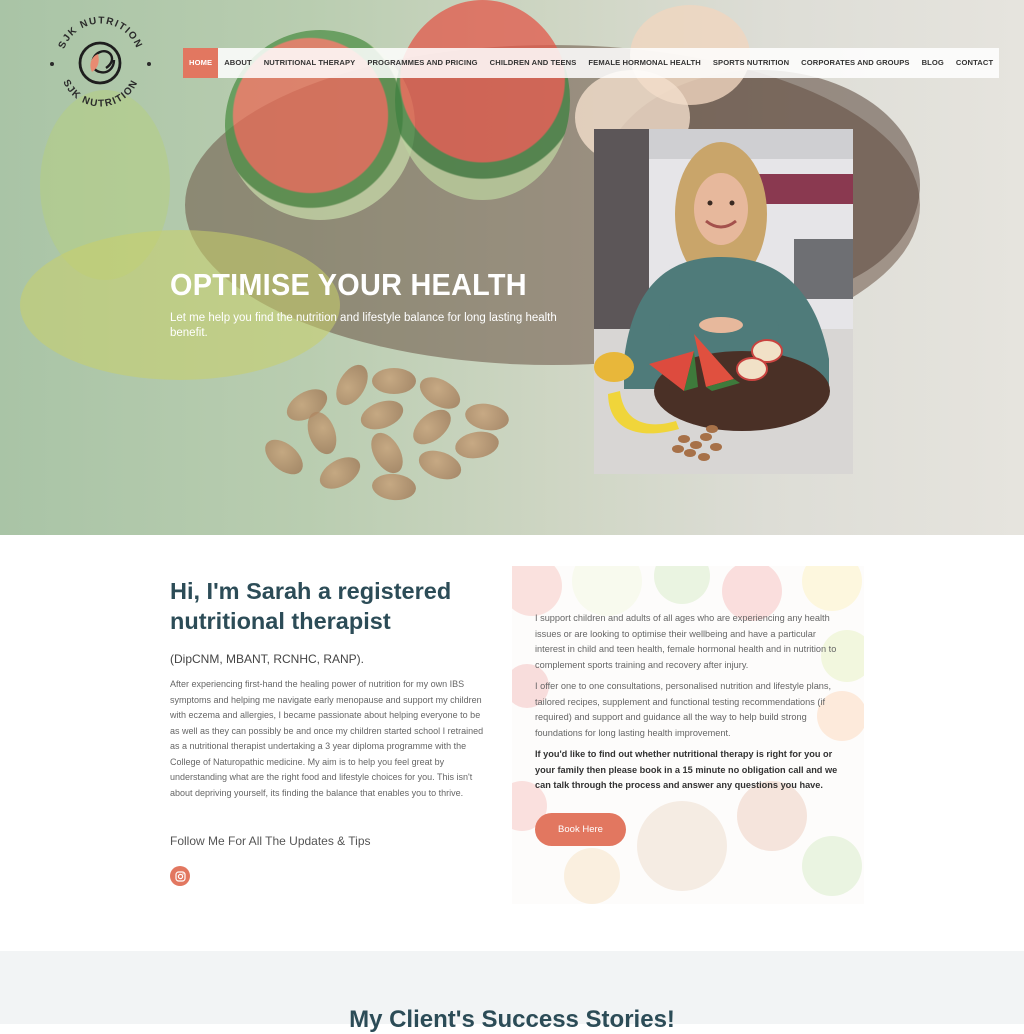 Image resolution: width=1024 pixels, height=1034 pixels. What do you see at coordinates (751, 63) in the screenshot?
I see `nav-sports-nutrition: SPORTS NUTRITION` at bounding box center [751, 63].